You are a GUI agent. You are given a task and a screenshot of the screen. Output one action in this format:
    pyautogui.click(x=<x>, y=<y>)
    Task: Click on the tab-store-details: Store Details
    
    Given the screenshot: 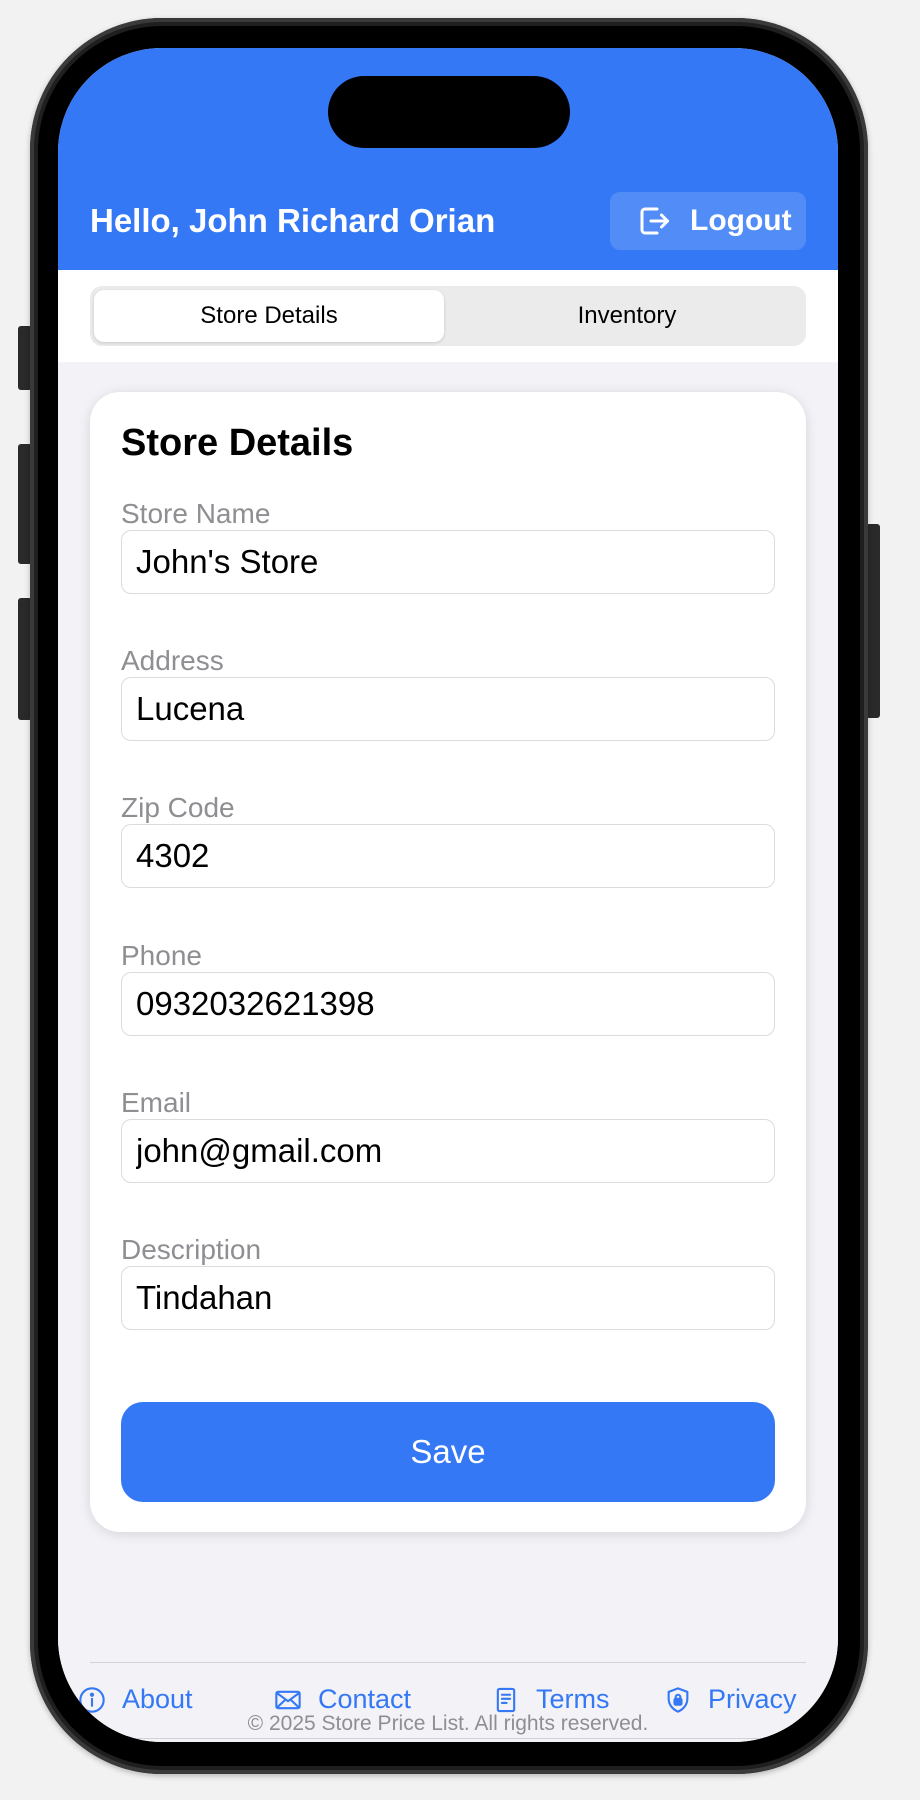 What is the action you would take?
    pyautogui.click(x=269, y=316)
    